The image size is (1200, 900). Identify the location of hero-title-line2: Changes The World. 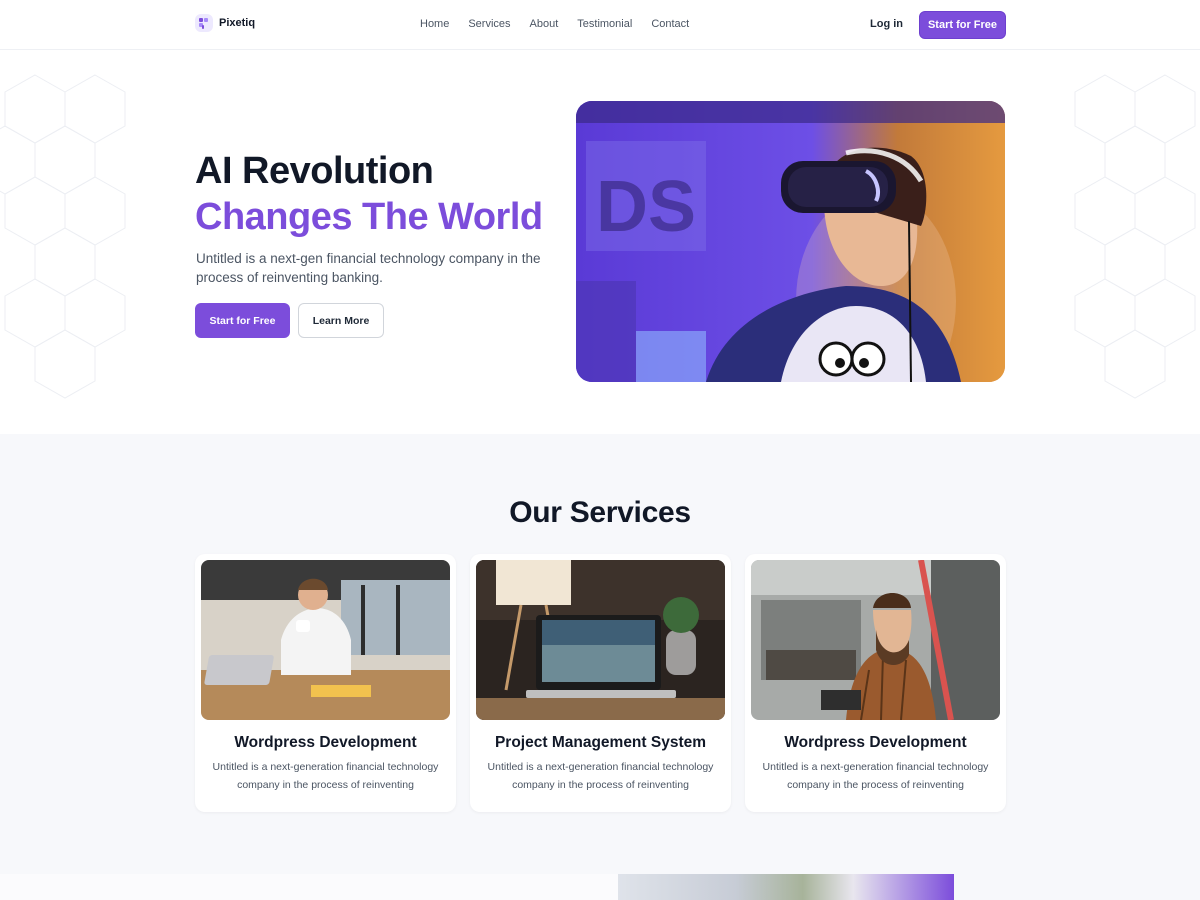
(369, 217).